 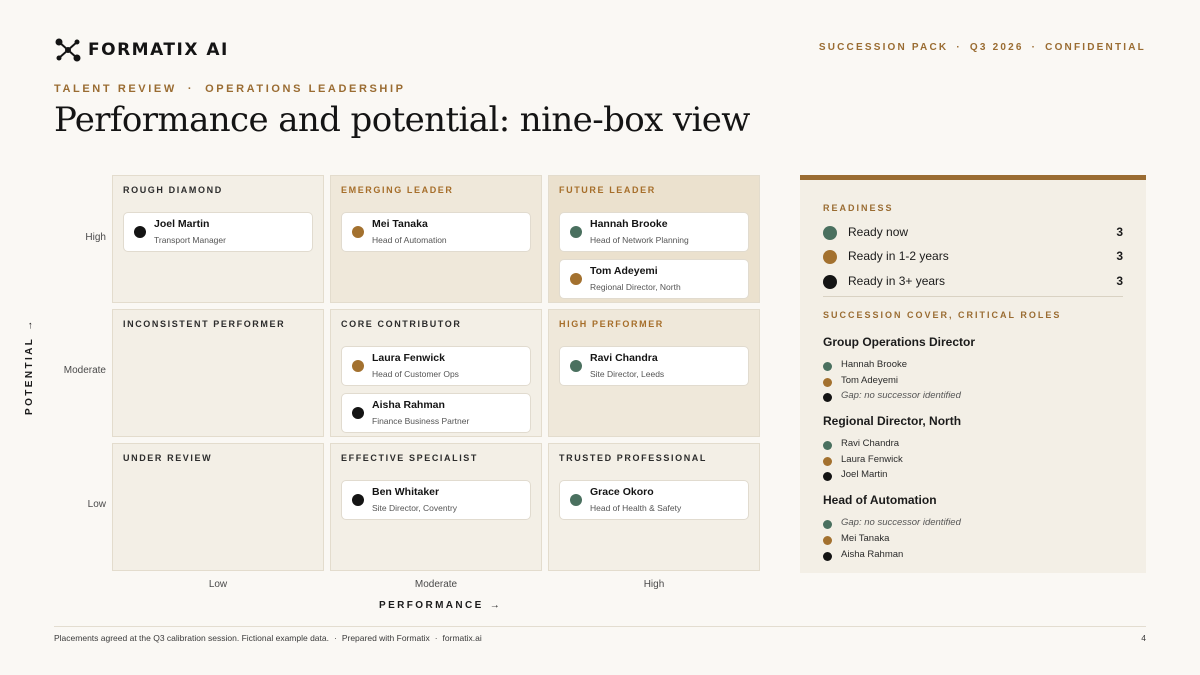 I want to click on eyebrow: TALENT REVIEW · OPERATIONS LEADERSHIP, so click(x=230, y=89).